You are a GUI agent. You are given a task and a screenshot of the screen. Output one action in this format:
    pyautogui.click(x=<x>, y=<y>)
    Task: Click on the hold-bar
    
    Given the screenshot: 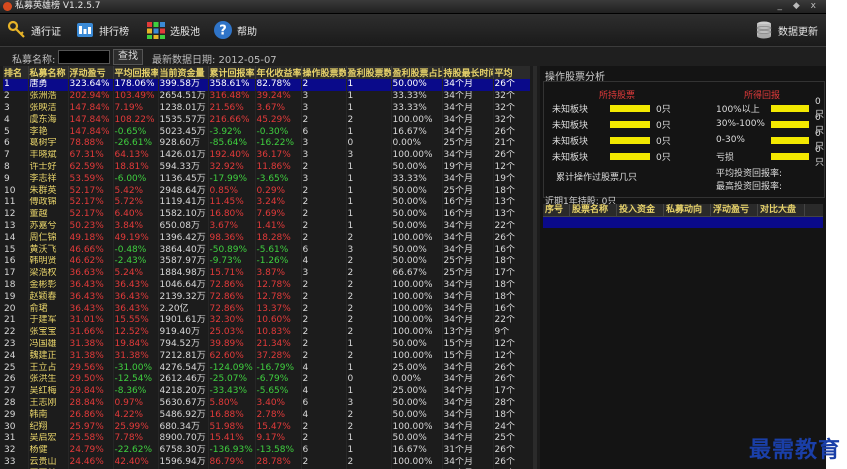 What is the action you would take?
    pyautogui.click(x=630, y=124)
    